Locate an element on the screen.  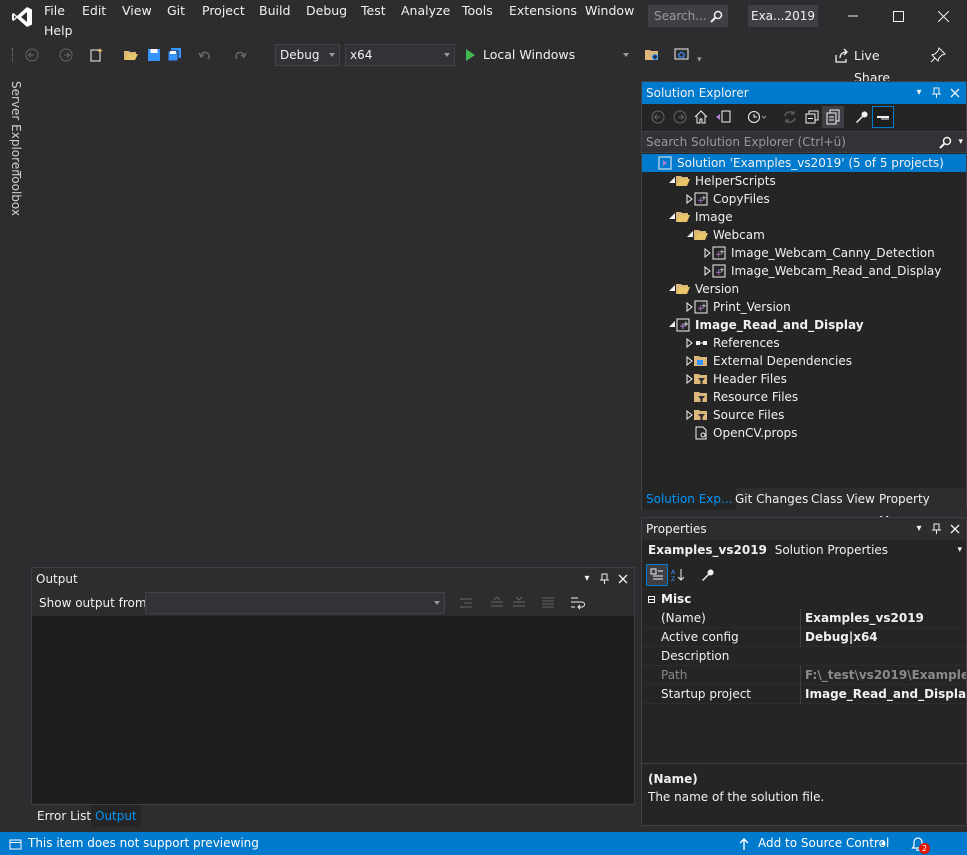
collapse-all-icon is located at coordinates (812, 117).